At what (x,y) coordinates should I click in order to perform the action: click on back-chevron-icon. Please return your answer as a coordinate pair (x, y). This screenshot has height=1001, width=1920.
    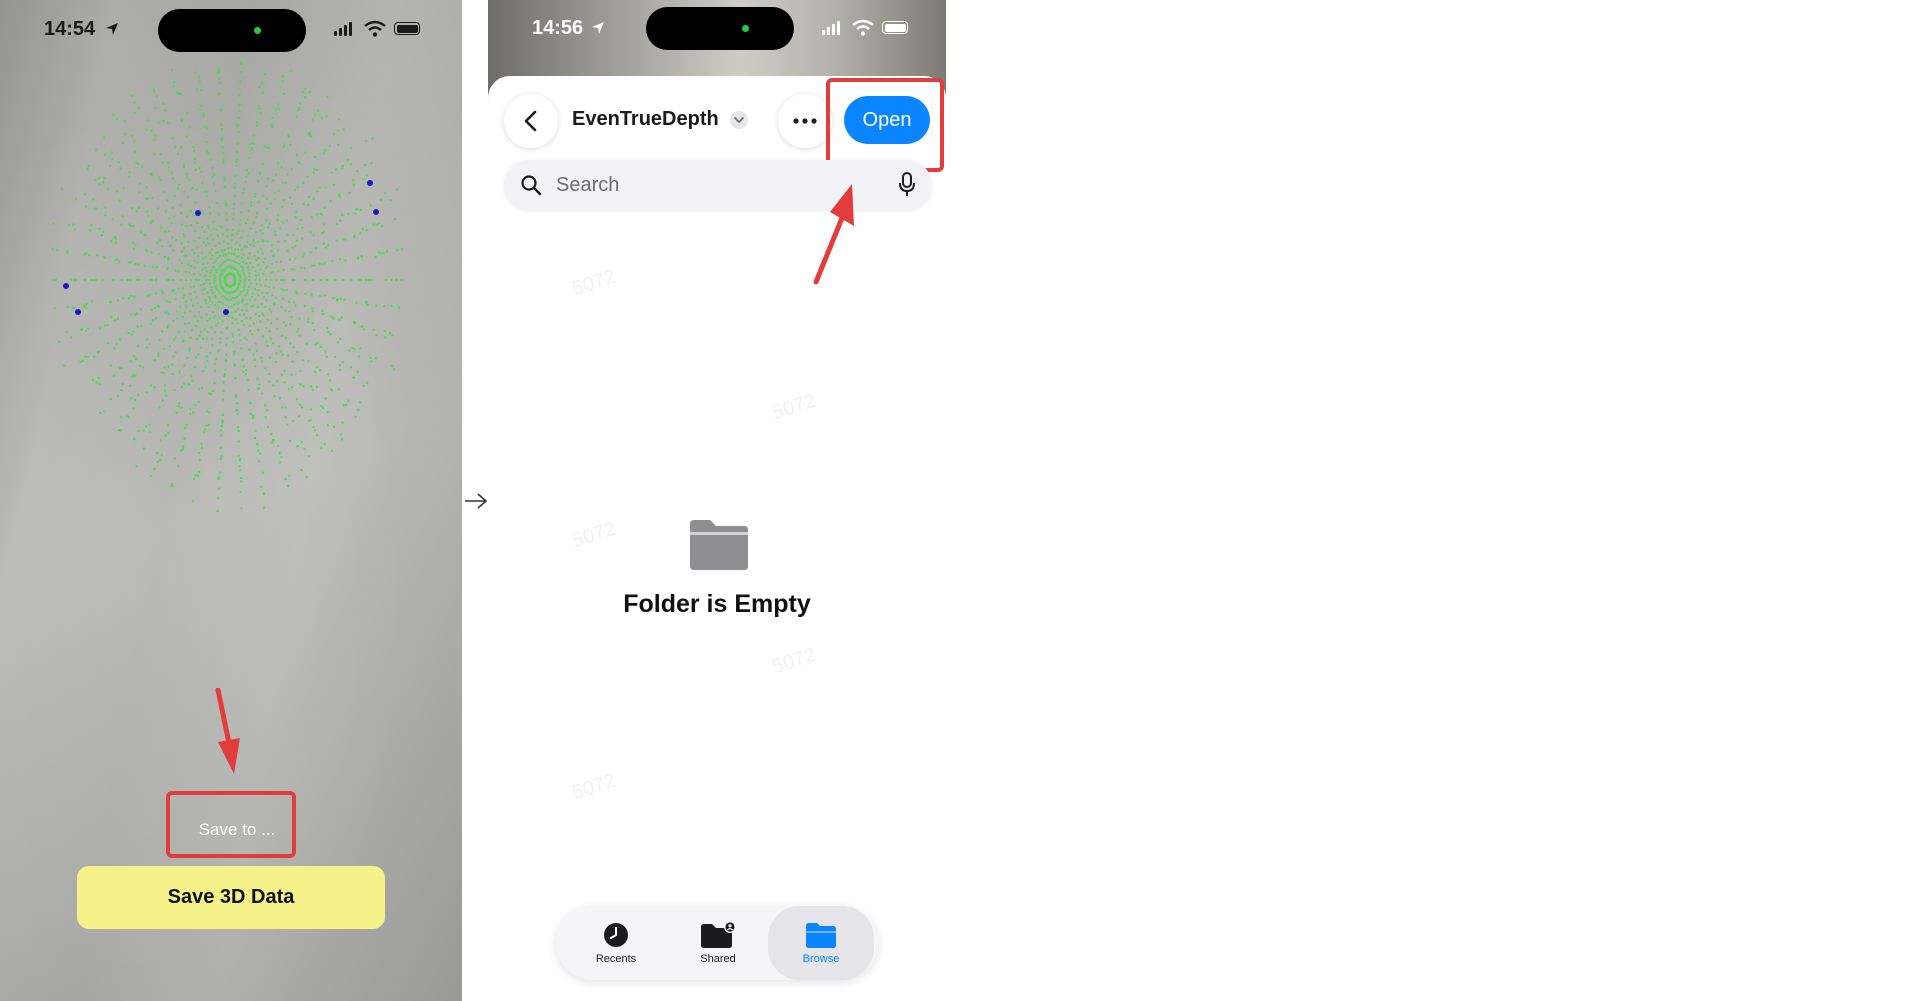
    Looking at the image, I should click on (530, 121).